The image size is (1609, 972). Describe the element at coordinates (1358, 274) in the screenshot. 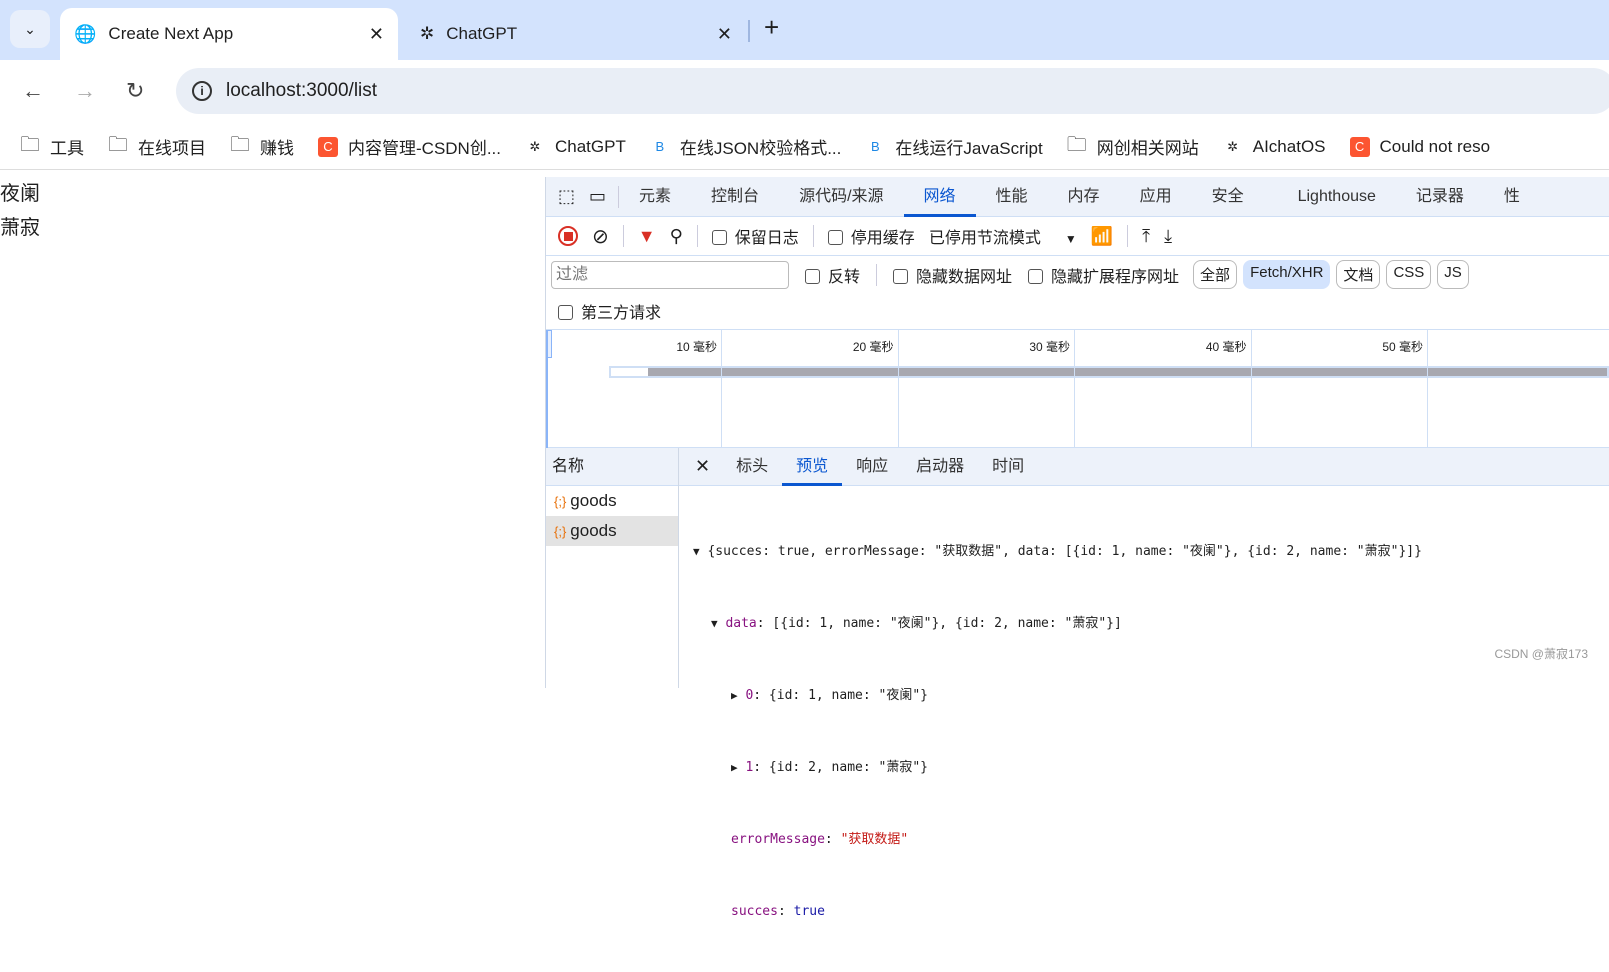

I see `type-filter-button: 文档` at that location.